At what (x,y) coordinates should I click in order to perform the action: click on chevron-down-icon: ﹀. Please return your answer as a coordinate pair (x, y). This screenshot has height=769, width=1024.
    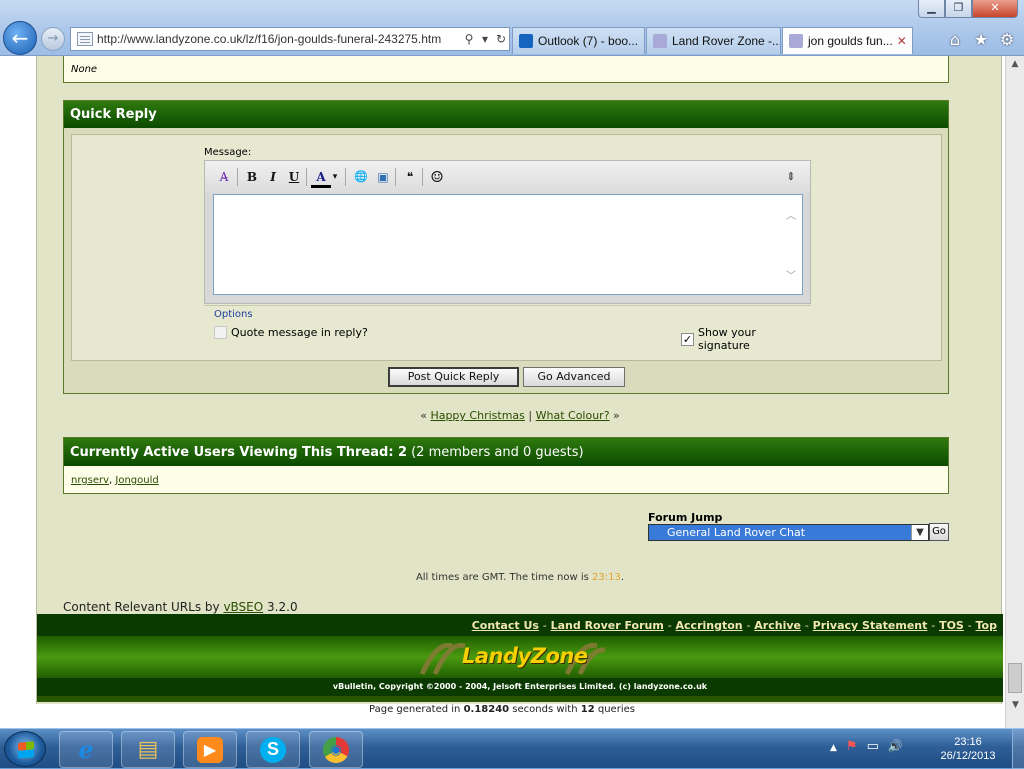
    Looking at the image, I should click on (791, 274).